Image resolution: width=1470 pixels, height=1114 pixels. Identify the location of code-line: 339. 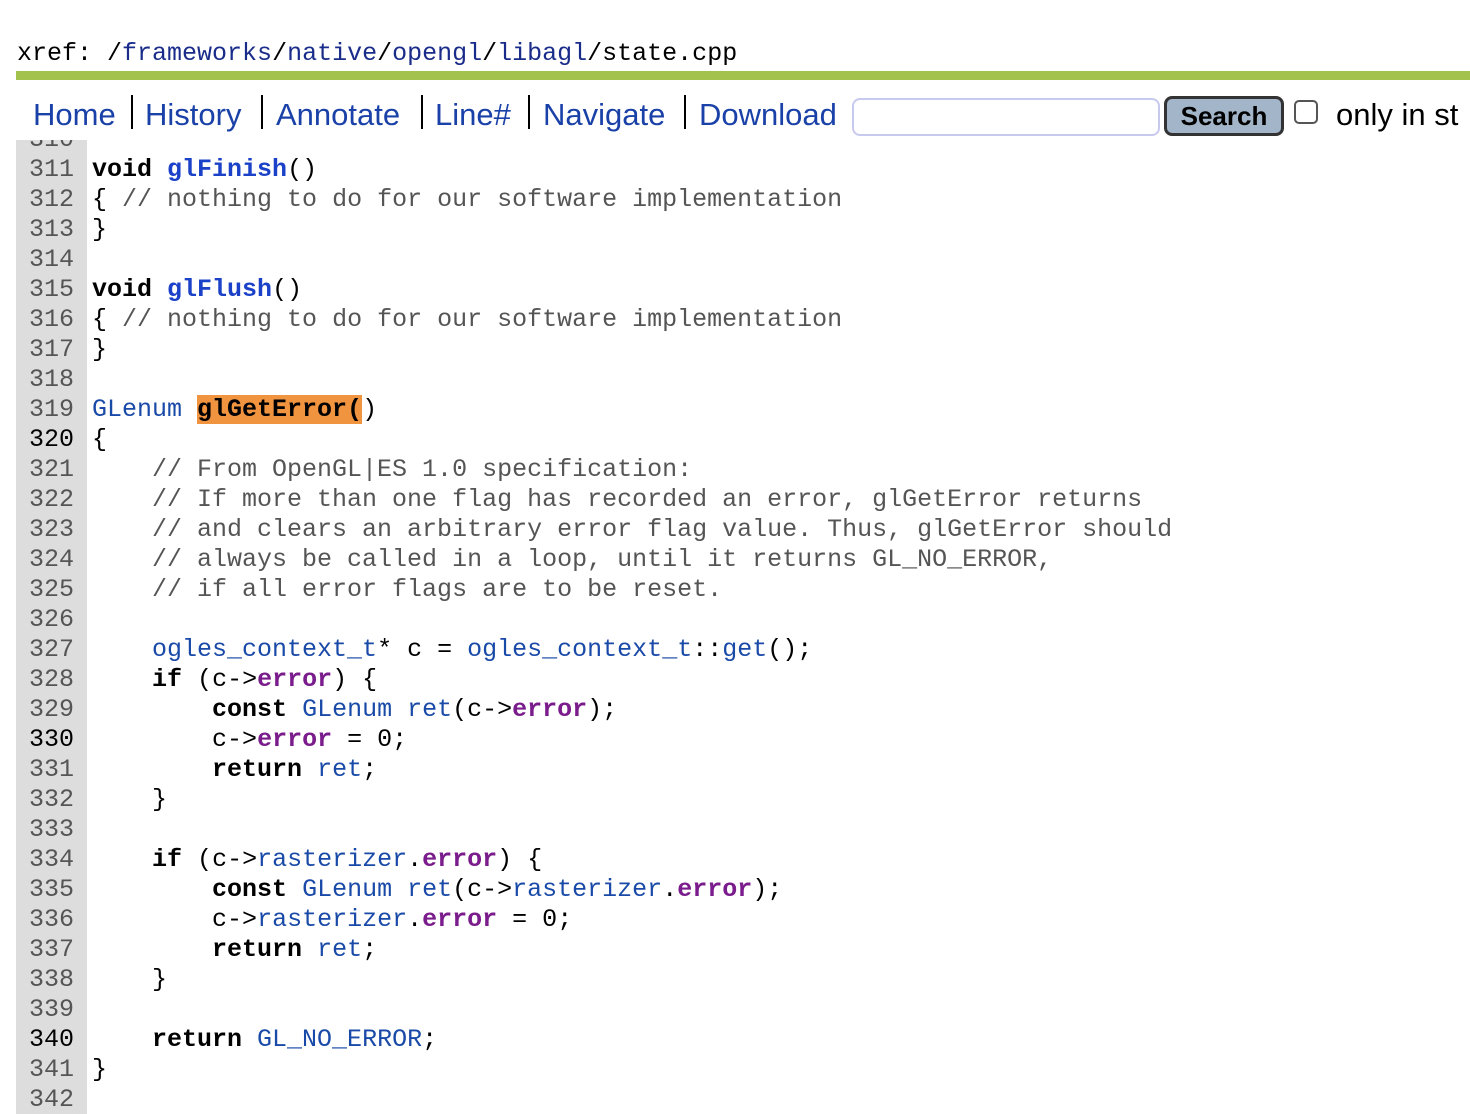
(594, 1010).